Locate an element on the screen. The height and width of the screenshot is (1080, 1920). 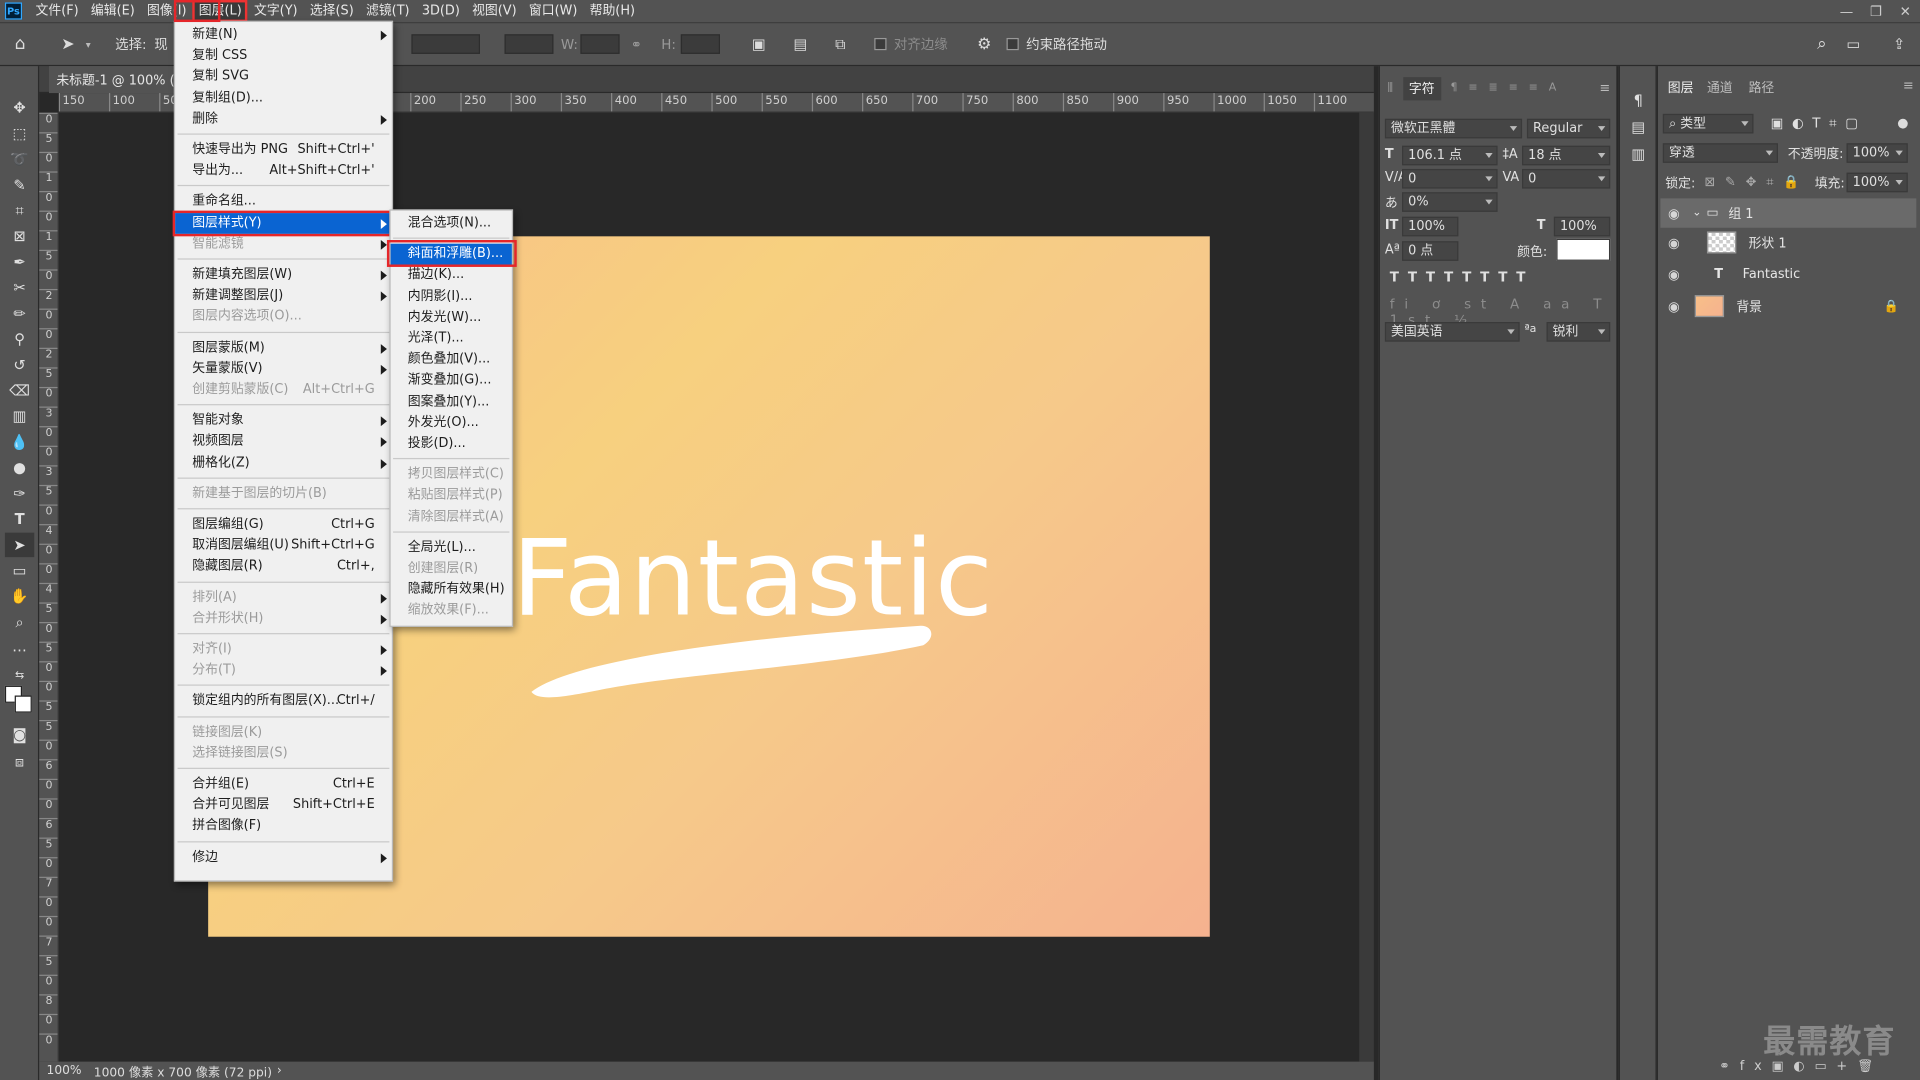
font-size-input: 106.1 点 is located at coordinates (1450, 155).